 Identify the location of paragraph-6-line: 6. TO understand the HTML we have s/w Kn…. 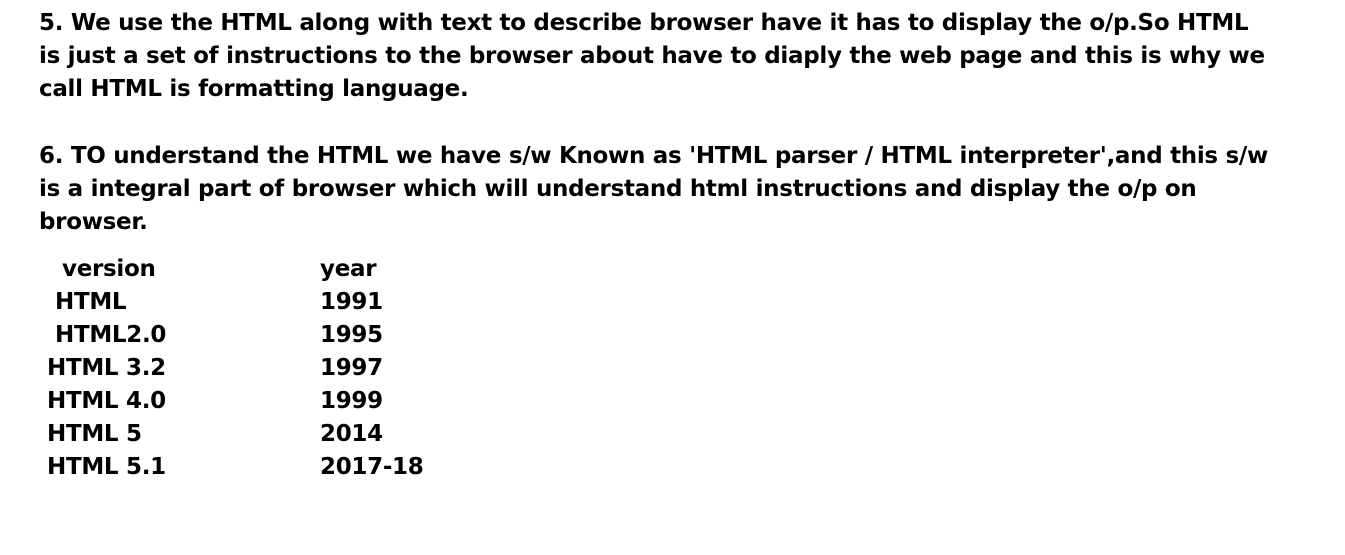
(653, 156).